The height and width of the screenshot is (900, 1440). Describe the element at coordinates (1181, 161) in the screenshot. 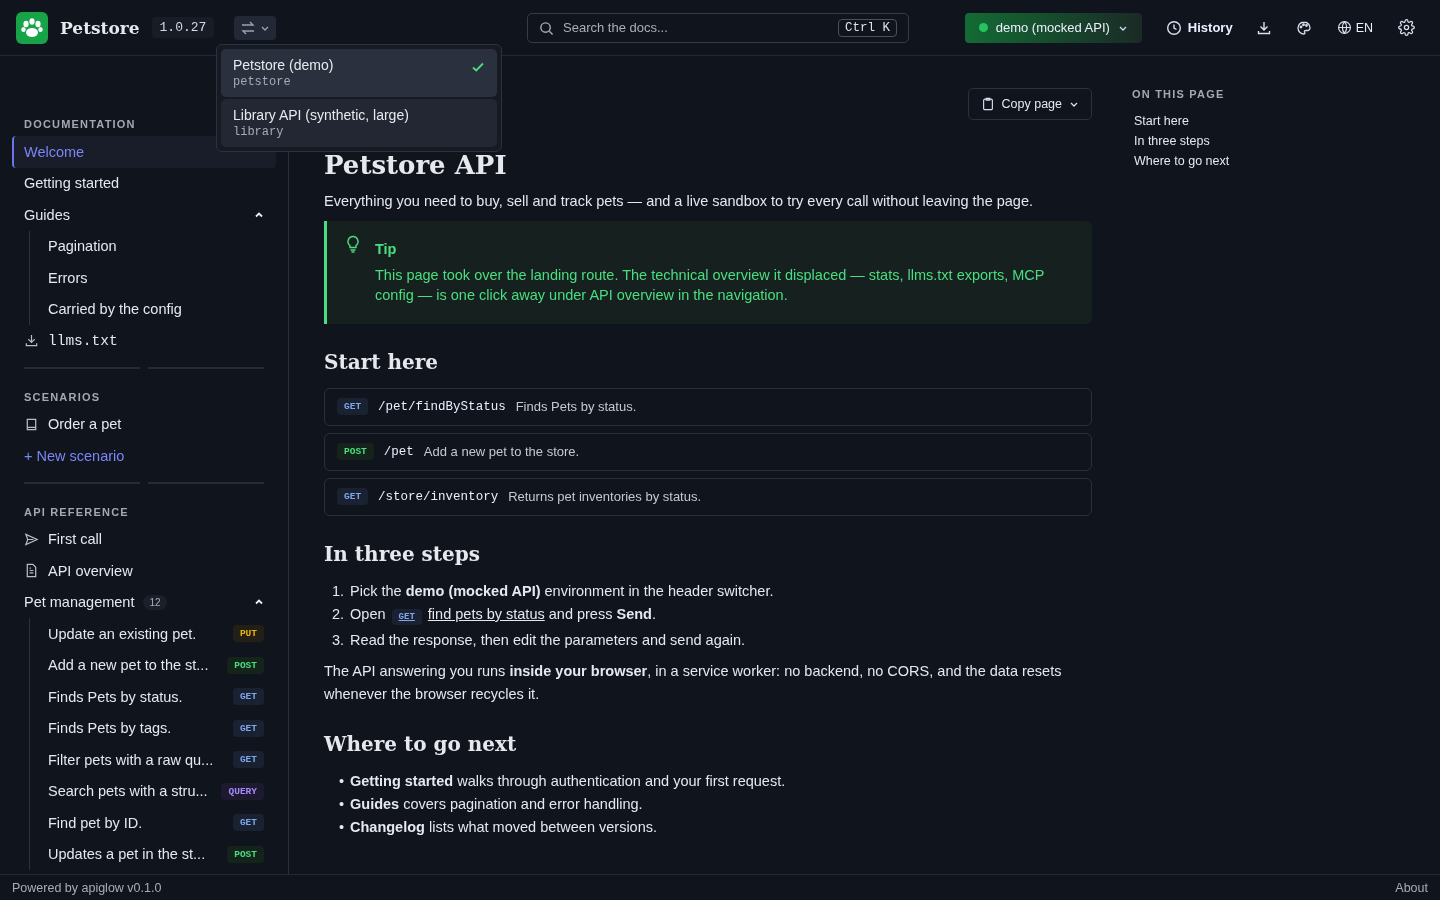

I see `toc-link: Where to go next` at that location.